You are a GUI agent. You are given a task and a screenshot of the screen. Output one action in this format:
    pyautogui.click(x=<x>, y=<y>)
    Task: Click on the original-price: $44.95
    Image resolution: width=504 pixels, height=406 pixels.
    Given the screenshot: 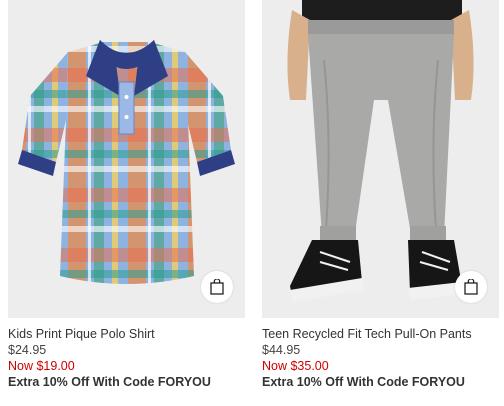 What is the action you would take?
    pyautogui.click(x=281, y=350)
    